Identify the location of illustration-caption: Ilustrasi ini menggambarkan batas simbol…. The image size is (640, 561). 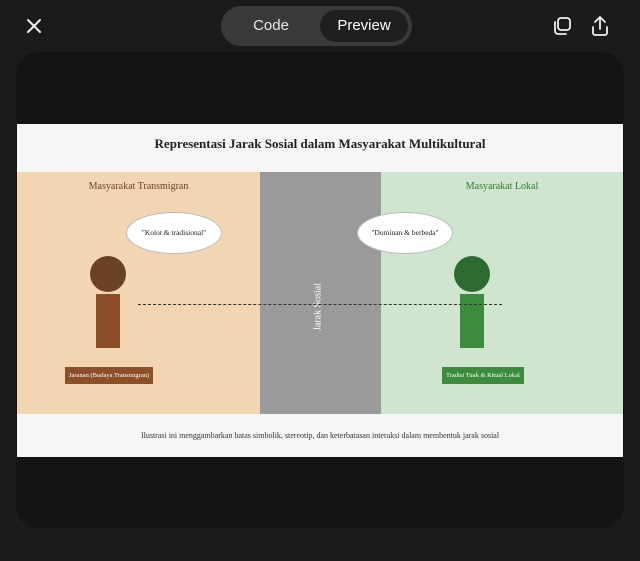
(320, 435).